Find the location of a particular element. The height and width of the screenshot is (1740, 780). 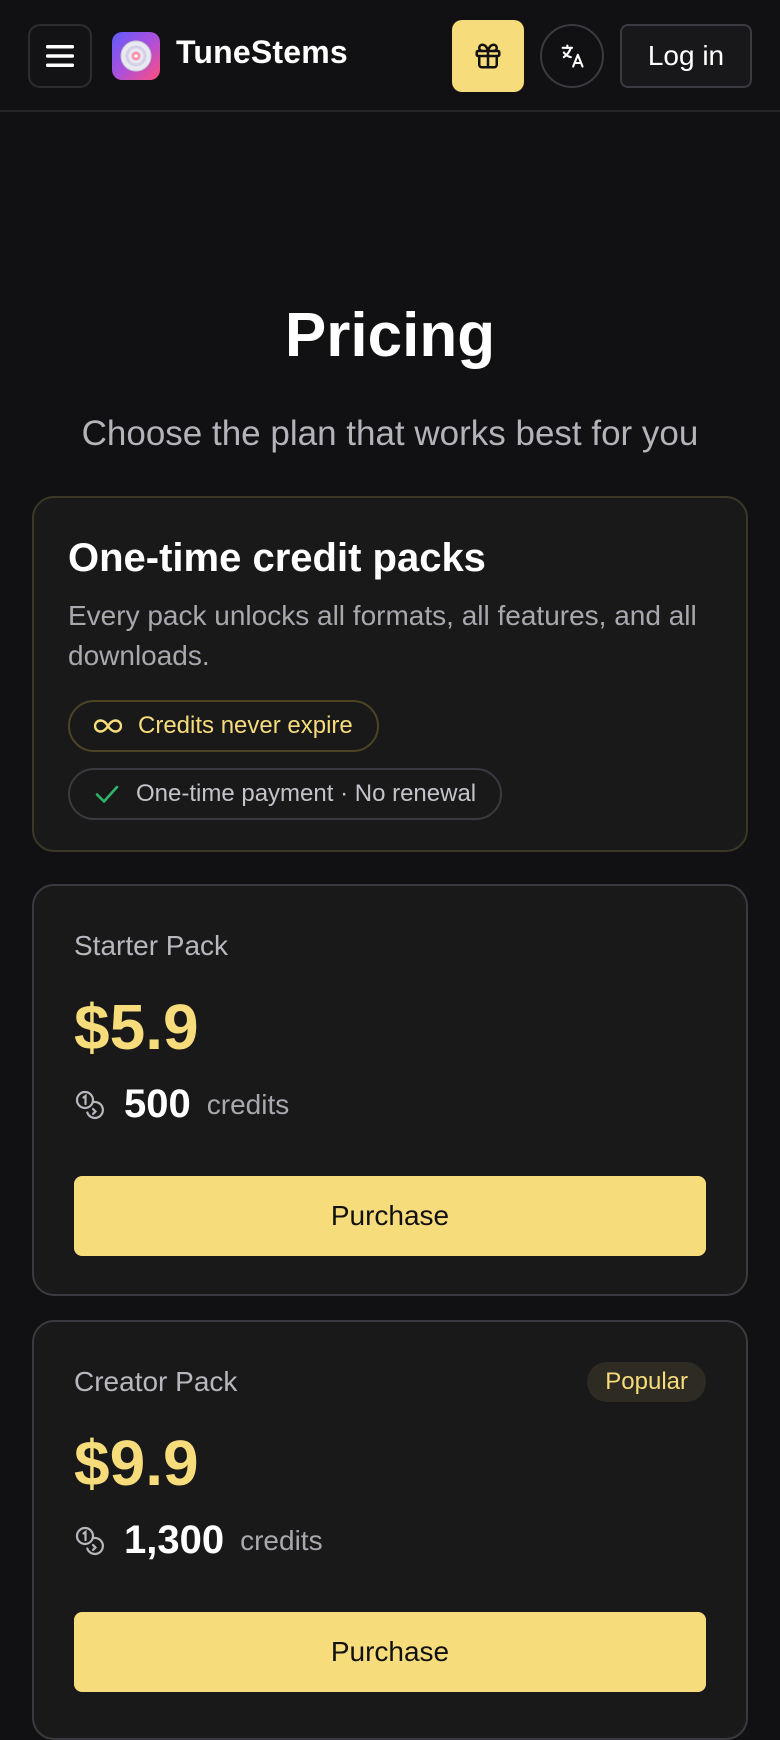

pack-name: Creator Pack is located at coordinates (156, 1381).